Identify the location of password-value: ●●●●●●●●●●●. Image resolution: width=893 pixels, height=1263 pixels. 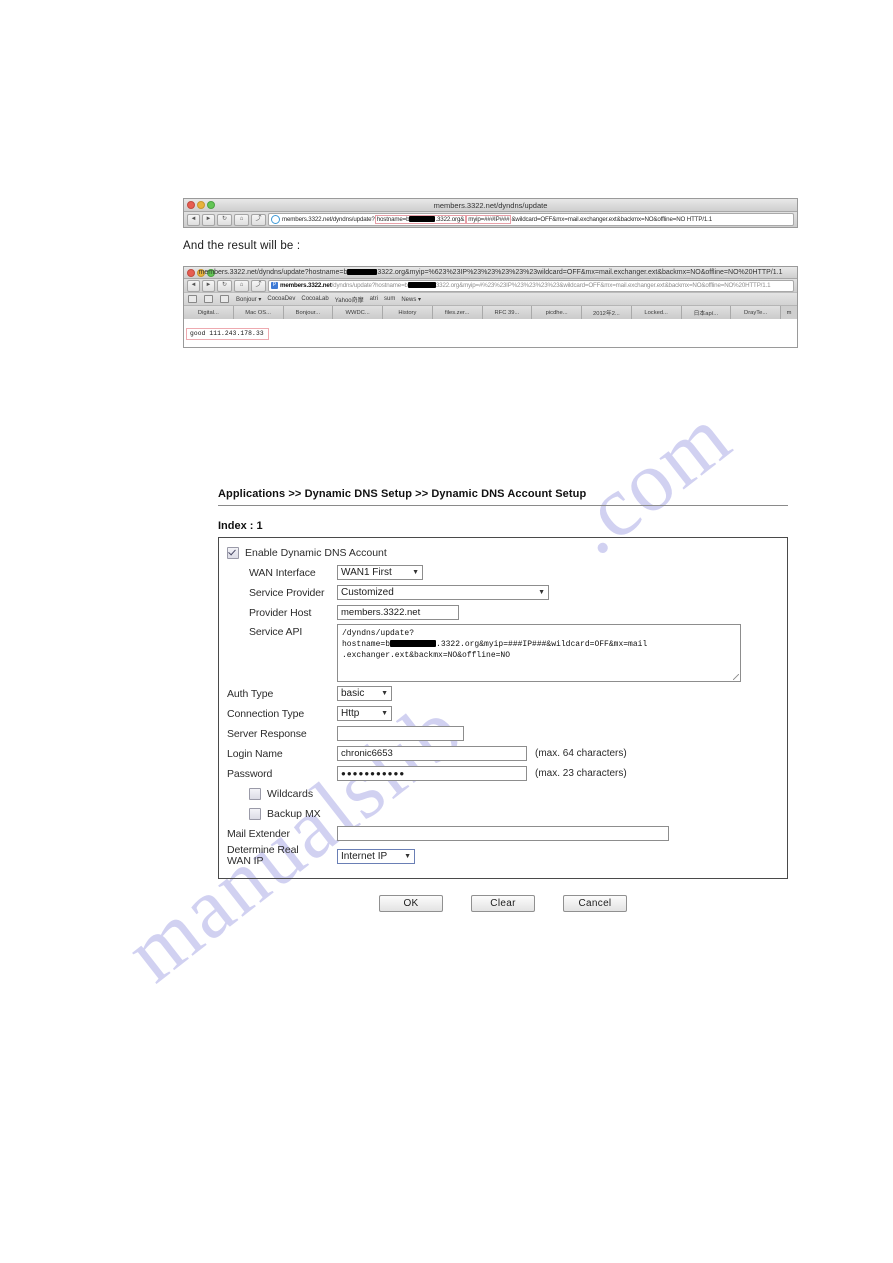
(373, 773).